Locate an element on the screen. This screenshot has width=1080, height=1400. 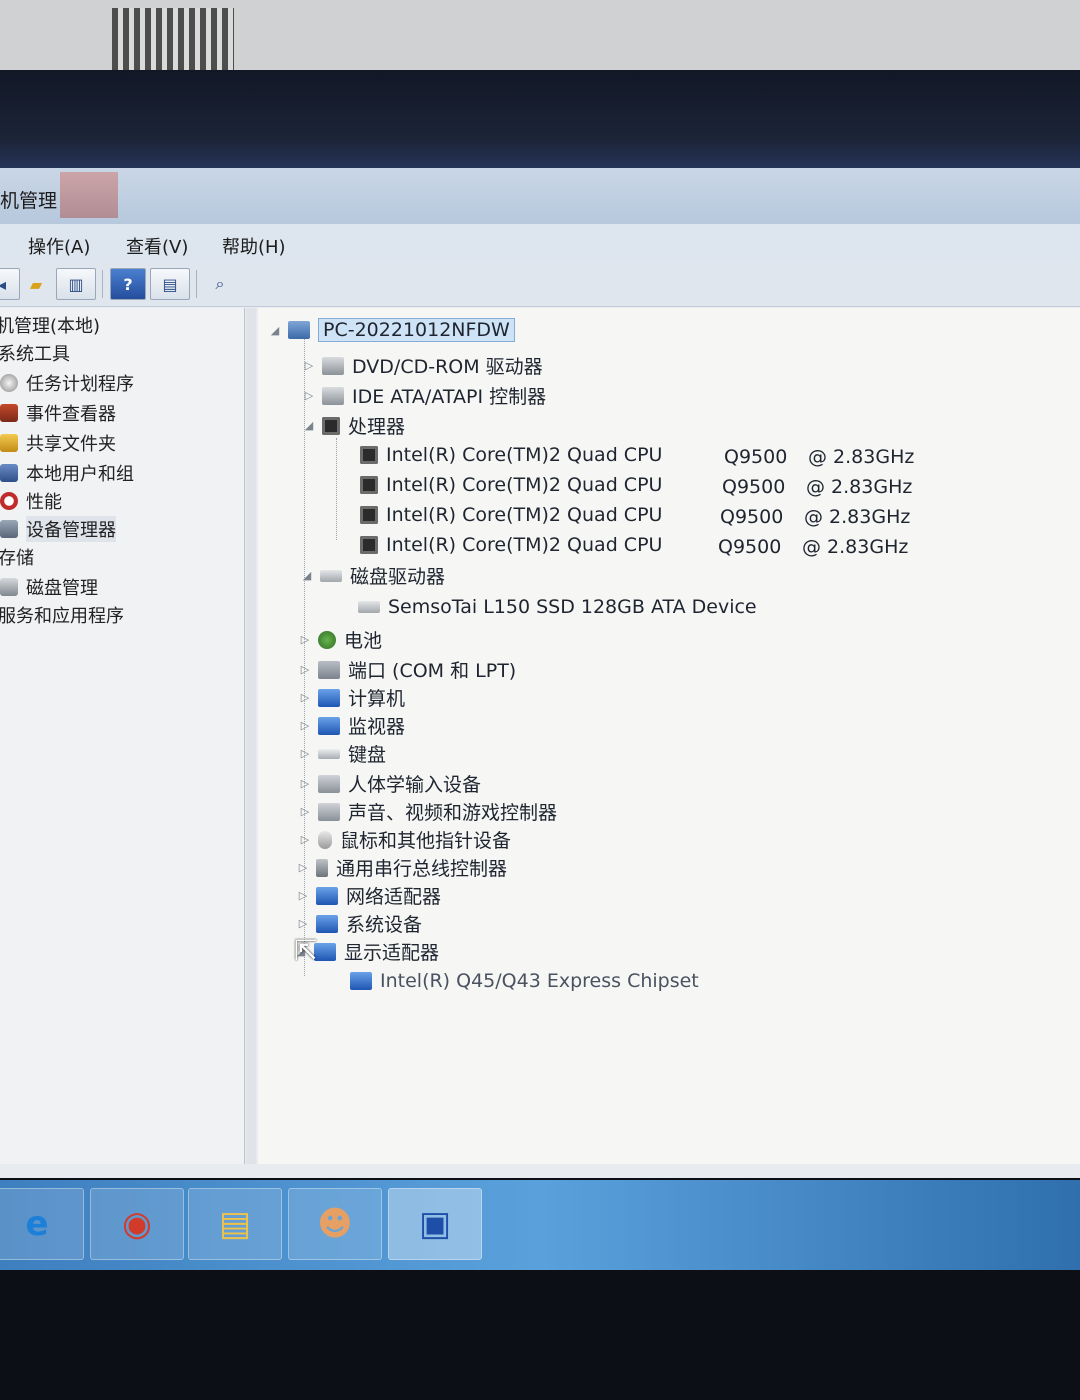
app-icon: ☻ is located at coordinates (335, 1224).